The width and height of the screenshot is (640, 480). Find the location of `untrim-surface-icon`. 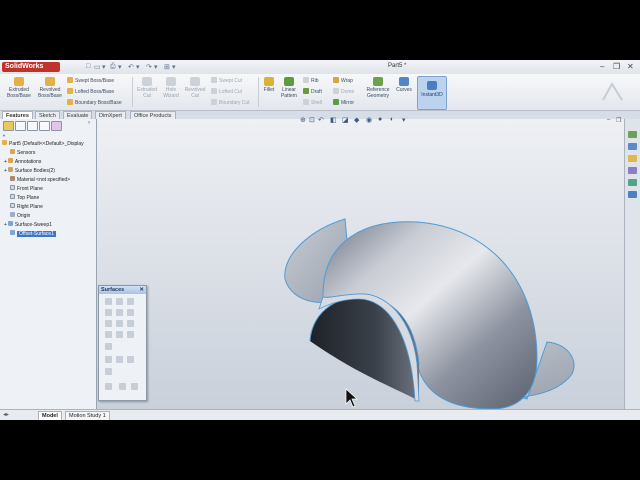

untrim-surface-icon is located at coordinates (108, 359).